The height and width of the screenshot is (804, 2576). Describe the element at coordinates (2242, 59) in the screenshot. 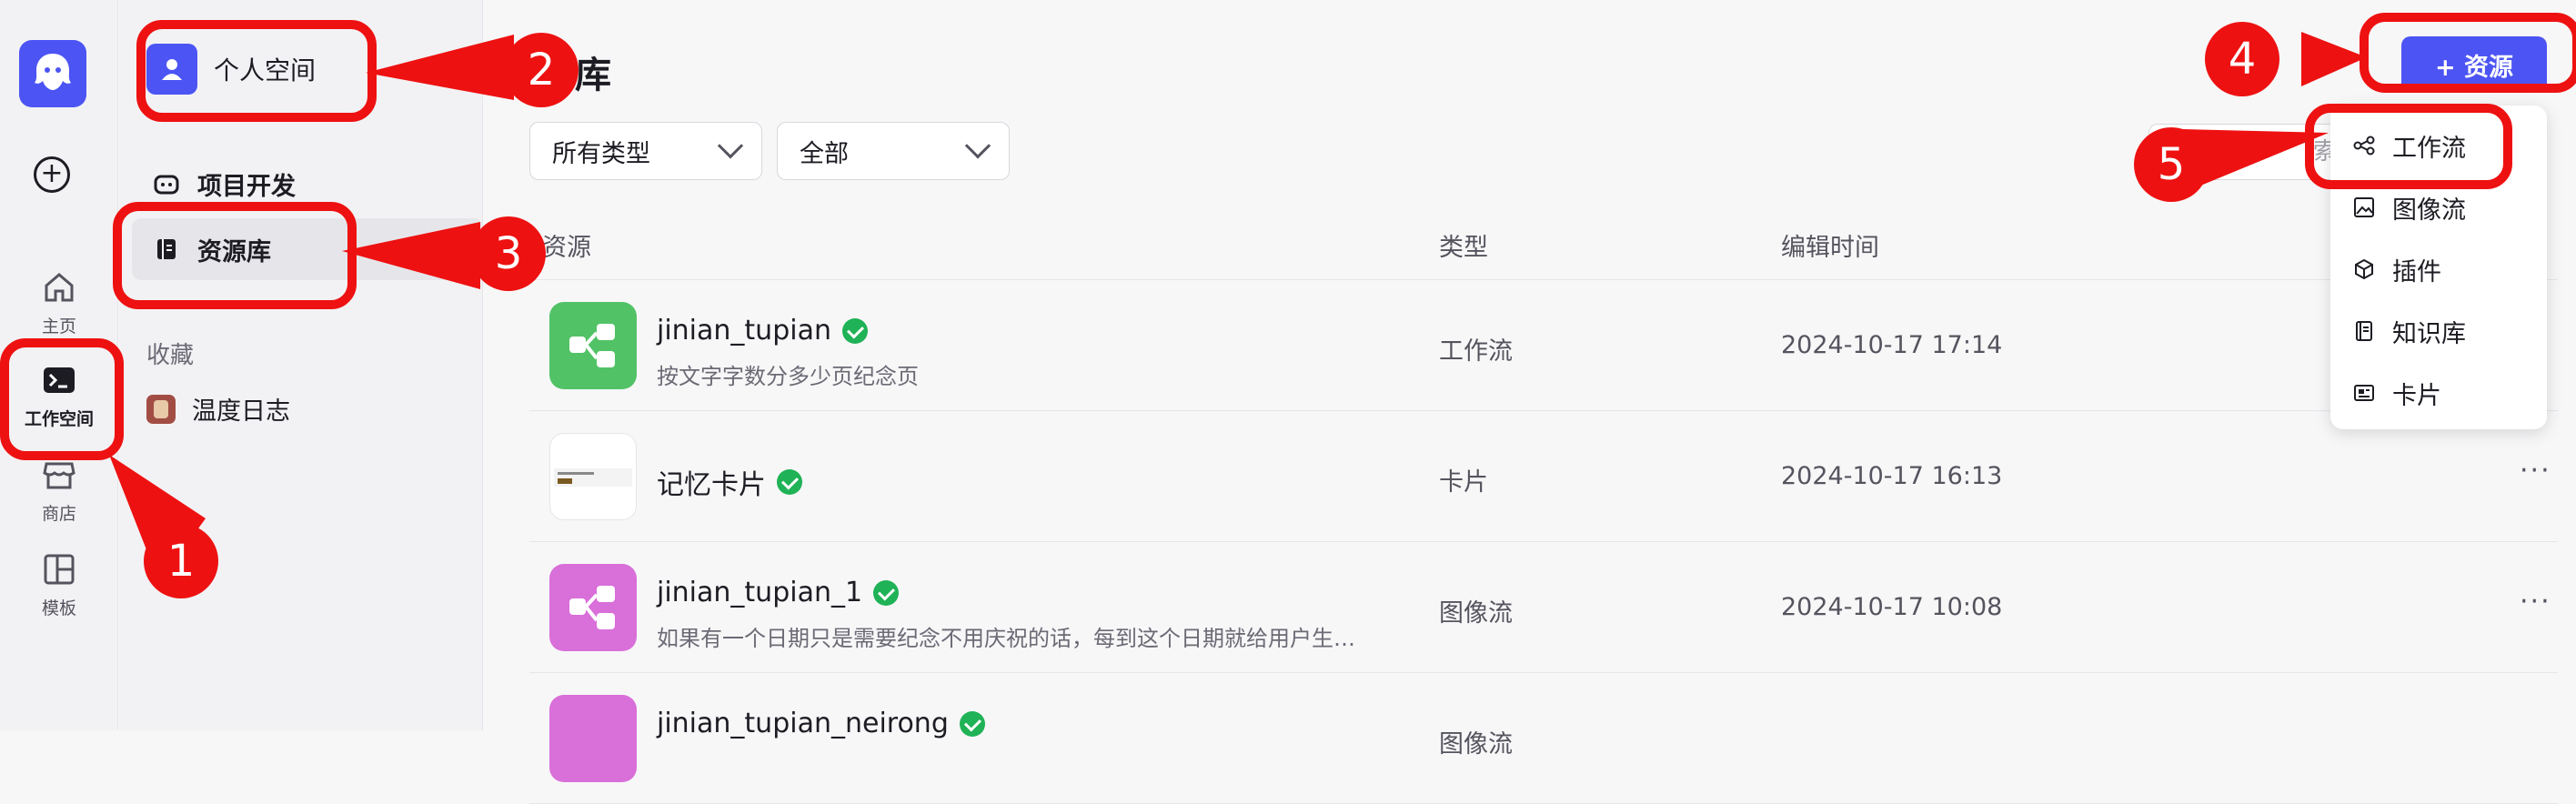

I see `annotation-number: 4` at that location.